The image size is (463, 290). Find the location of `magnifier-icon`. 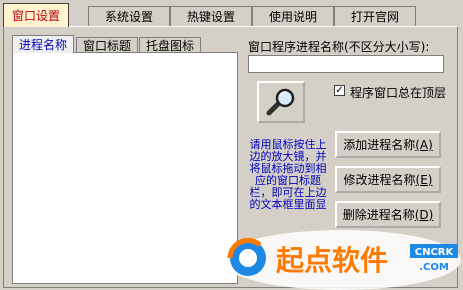

magnifier-icon is located at coordinates (280, 102).